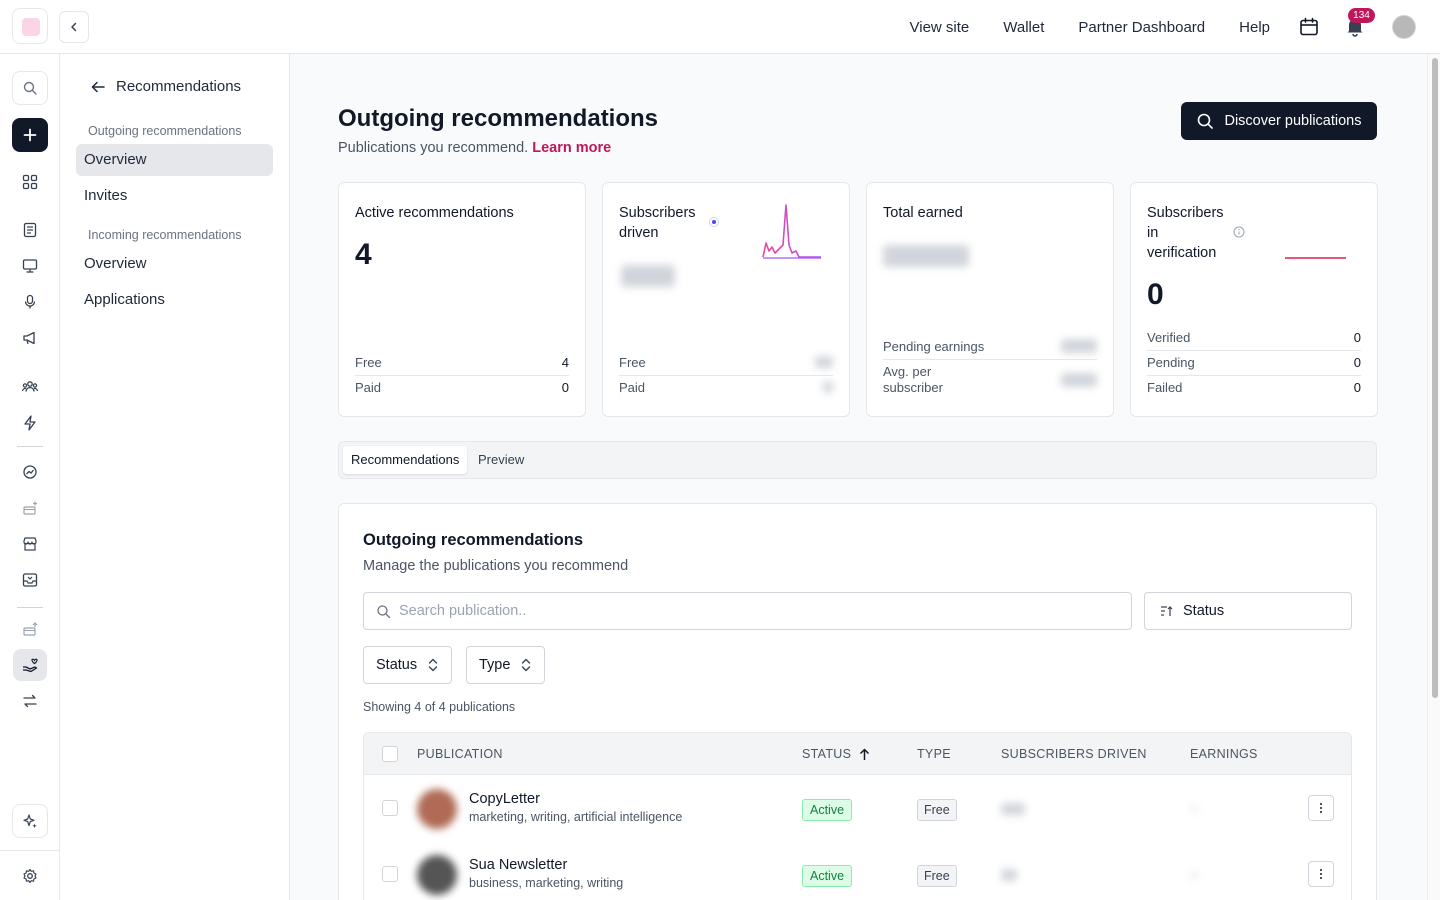  Describe the element at coordinates (1239, 232) in the screenshot. I see `info-icon` at that location.